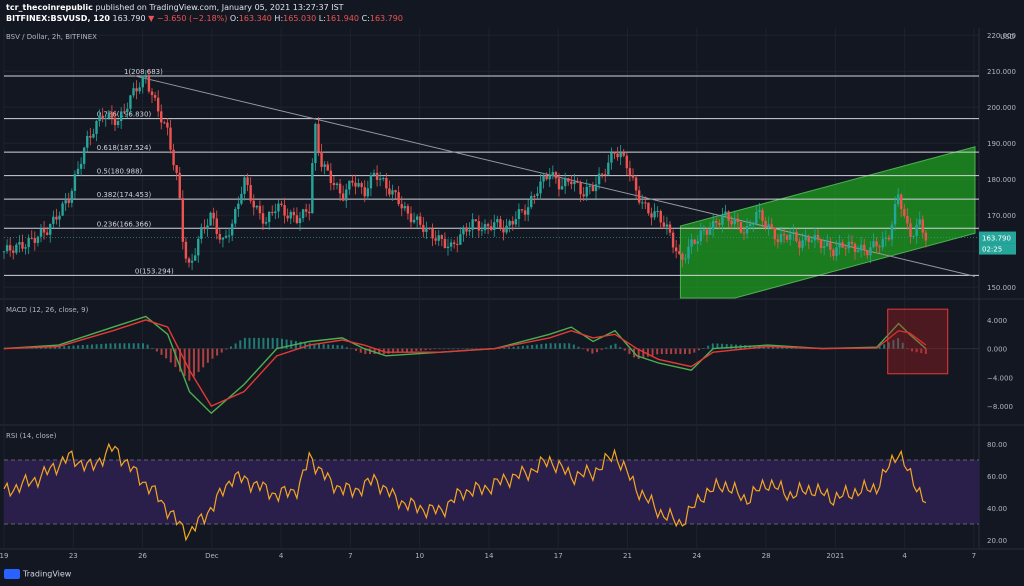 The image size is (1024, 586). Describe the element at coordinates (1001, 180) in the screenshot. I see `price-tick-label: 180.000` at that location.